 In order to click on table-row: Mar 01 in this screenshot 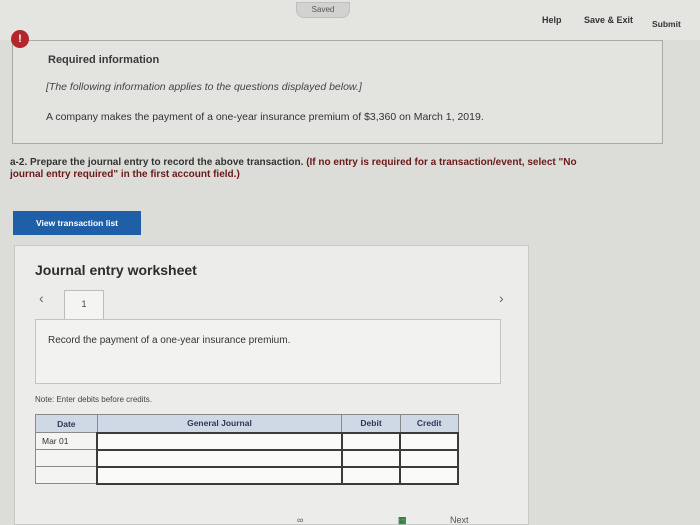, I will do `click(247, 441)`.